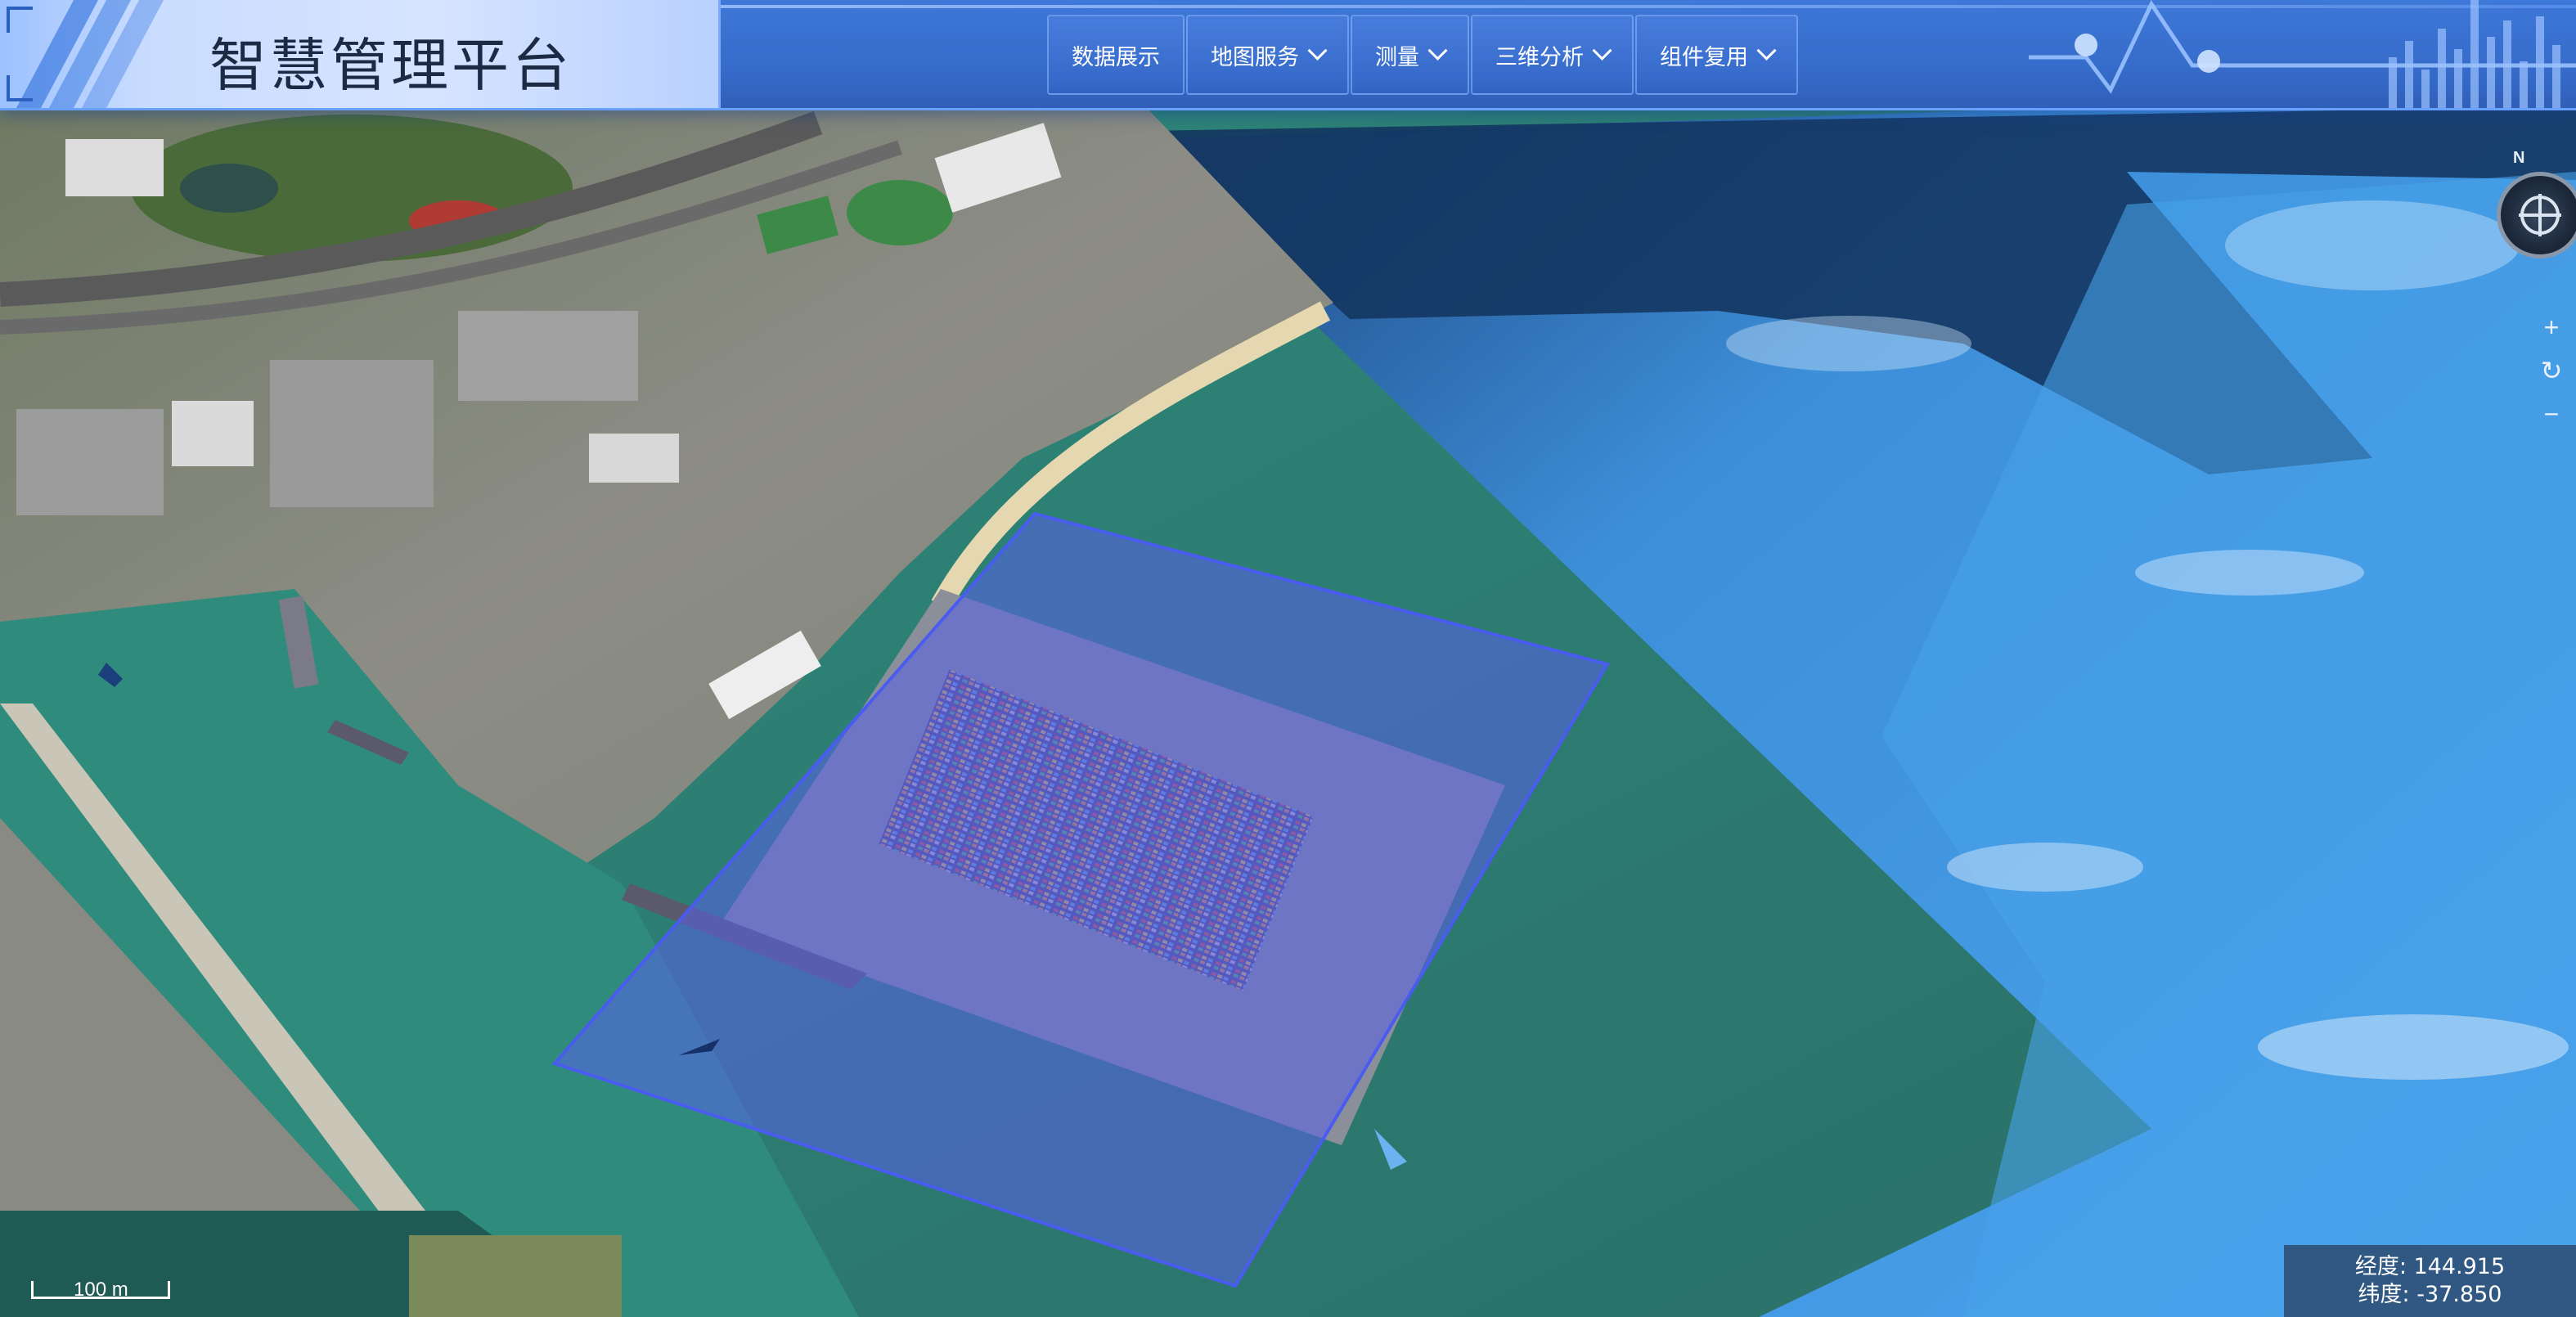 This screenshot has height=1317, width=2576. Describe the element at coordinates (101, 1290) in the screenshot. I see `scale-bar-label: 100 m` at that location.